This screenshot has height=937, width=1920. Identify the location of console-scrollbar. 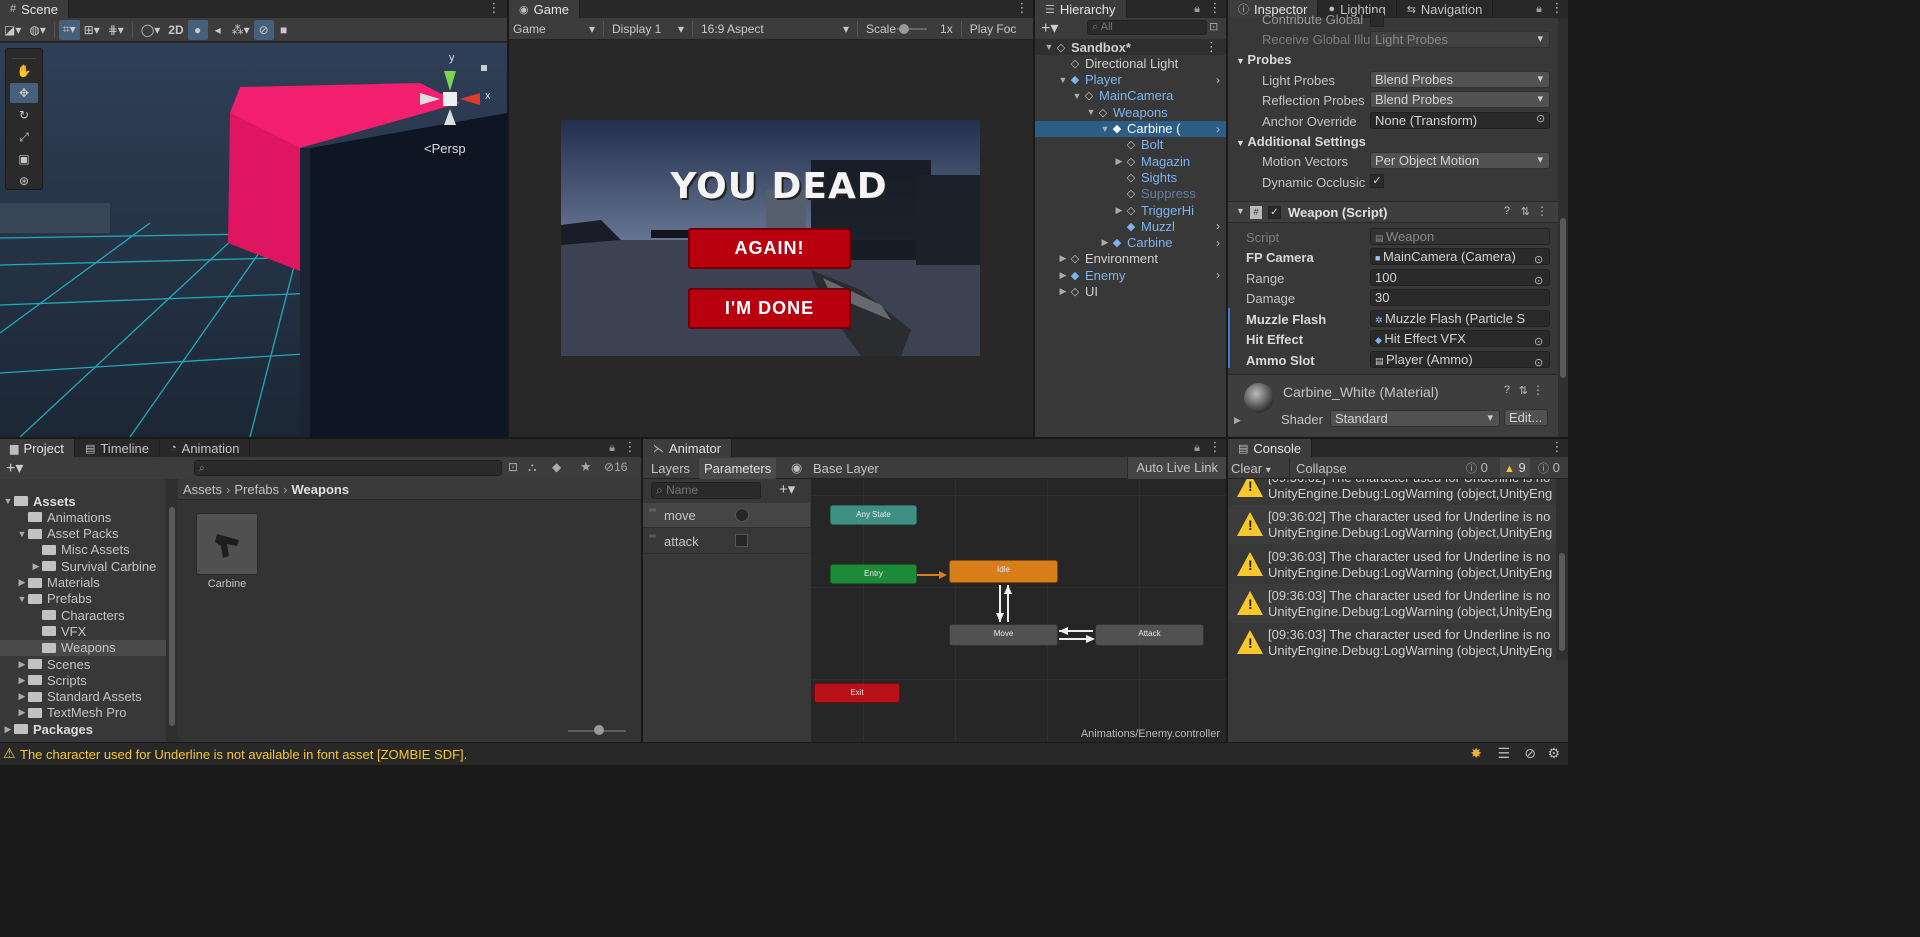
(1562, 569).